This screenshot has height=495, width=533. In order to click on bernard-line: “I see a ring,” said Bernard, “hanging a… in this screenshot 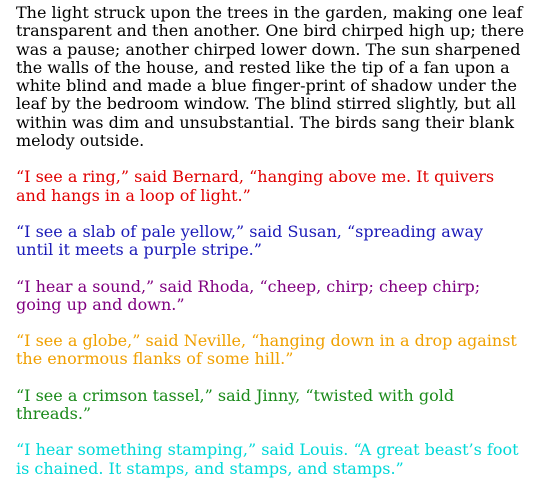, I will do `click(255, 186)`.